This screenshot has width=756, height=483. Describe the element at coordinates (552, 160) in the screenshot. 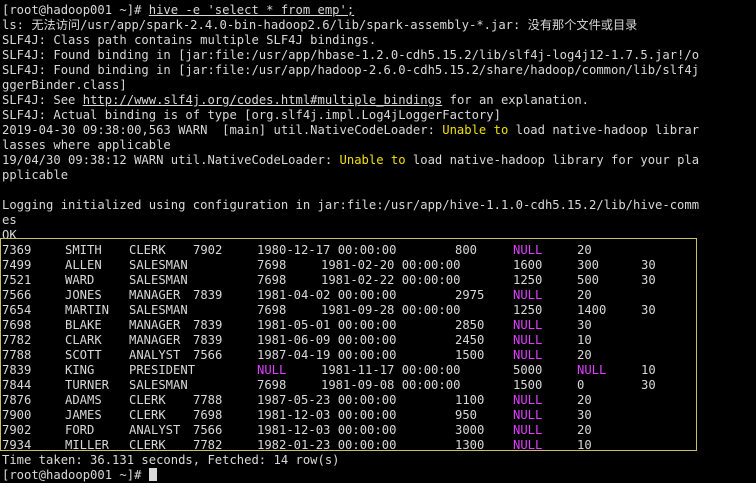

I see `log-text: load native-hadoop library for your pla` at that location.